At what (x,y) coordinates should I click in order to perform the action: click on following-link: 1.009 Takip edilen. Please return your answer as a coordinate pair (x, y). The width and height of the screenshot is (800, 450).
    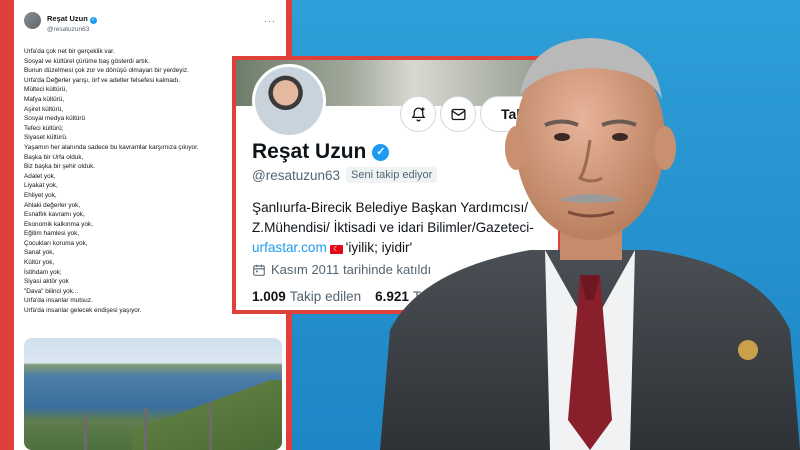
    Looking at the image, I should click on (306, 296).